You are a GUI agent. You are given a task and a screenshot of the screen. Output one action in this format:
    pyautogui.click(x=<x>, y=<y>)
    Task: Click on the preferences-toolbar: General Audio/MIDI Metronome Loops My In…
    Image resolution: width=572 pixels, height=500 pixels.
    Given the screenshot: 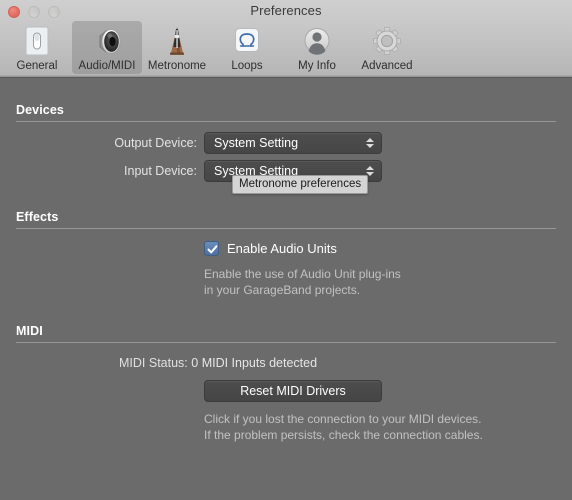 What is the action you would take?
    pyautogui.click(x=212, y=47)
    